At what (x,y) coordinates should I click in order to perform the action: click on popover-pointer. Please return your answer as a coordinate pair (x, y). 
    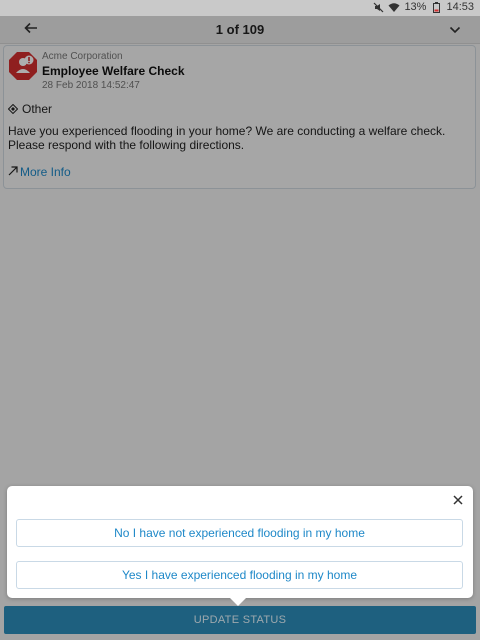
    Looking at the image, I should click on (238, 601).